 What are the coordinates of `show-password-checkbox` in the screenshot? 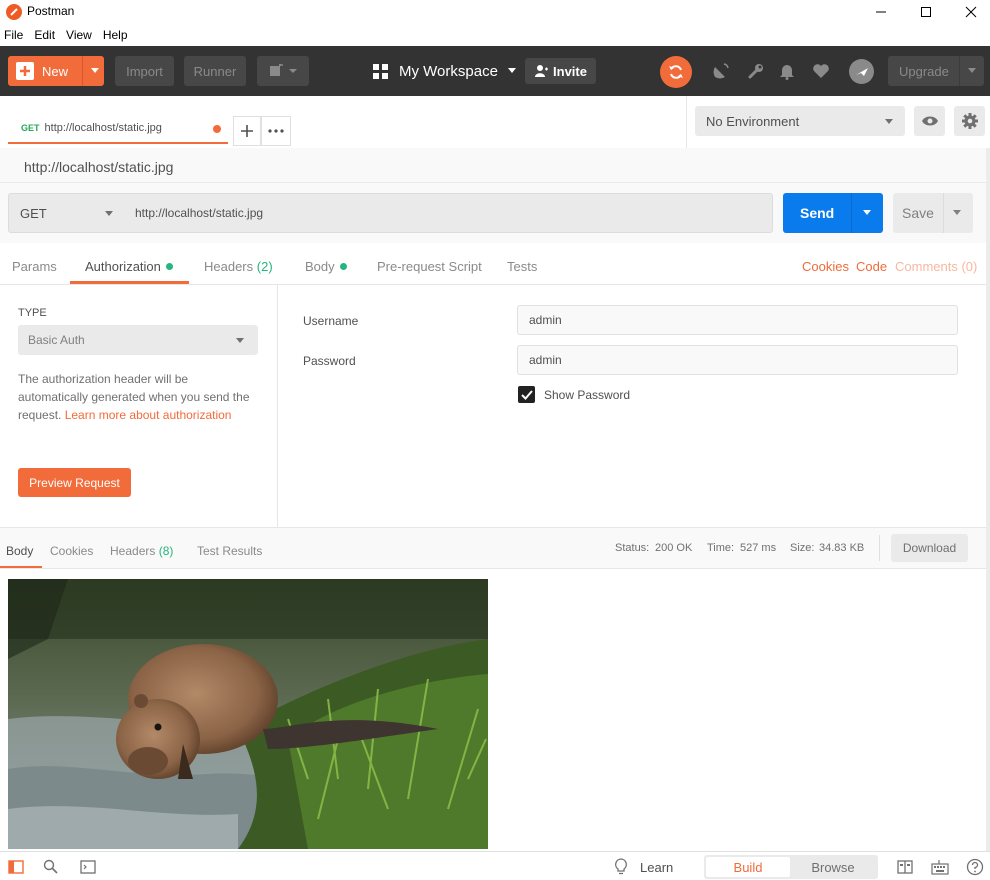 It's located at (526, 394).